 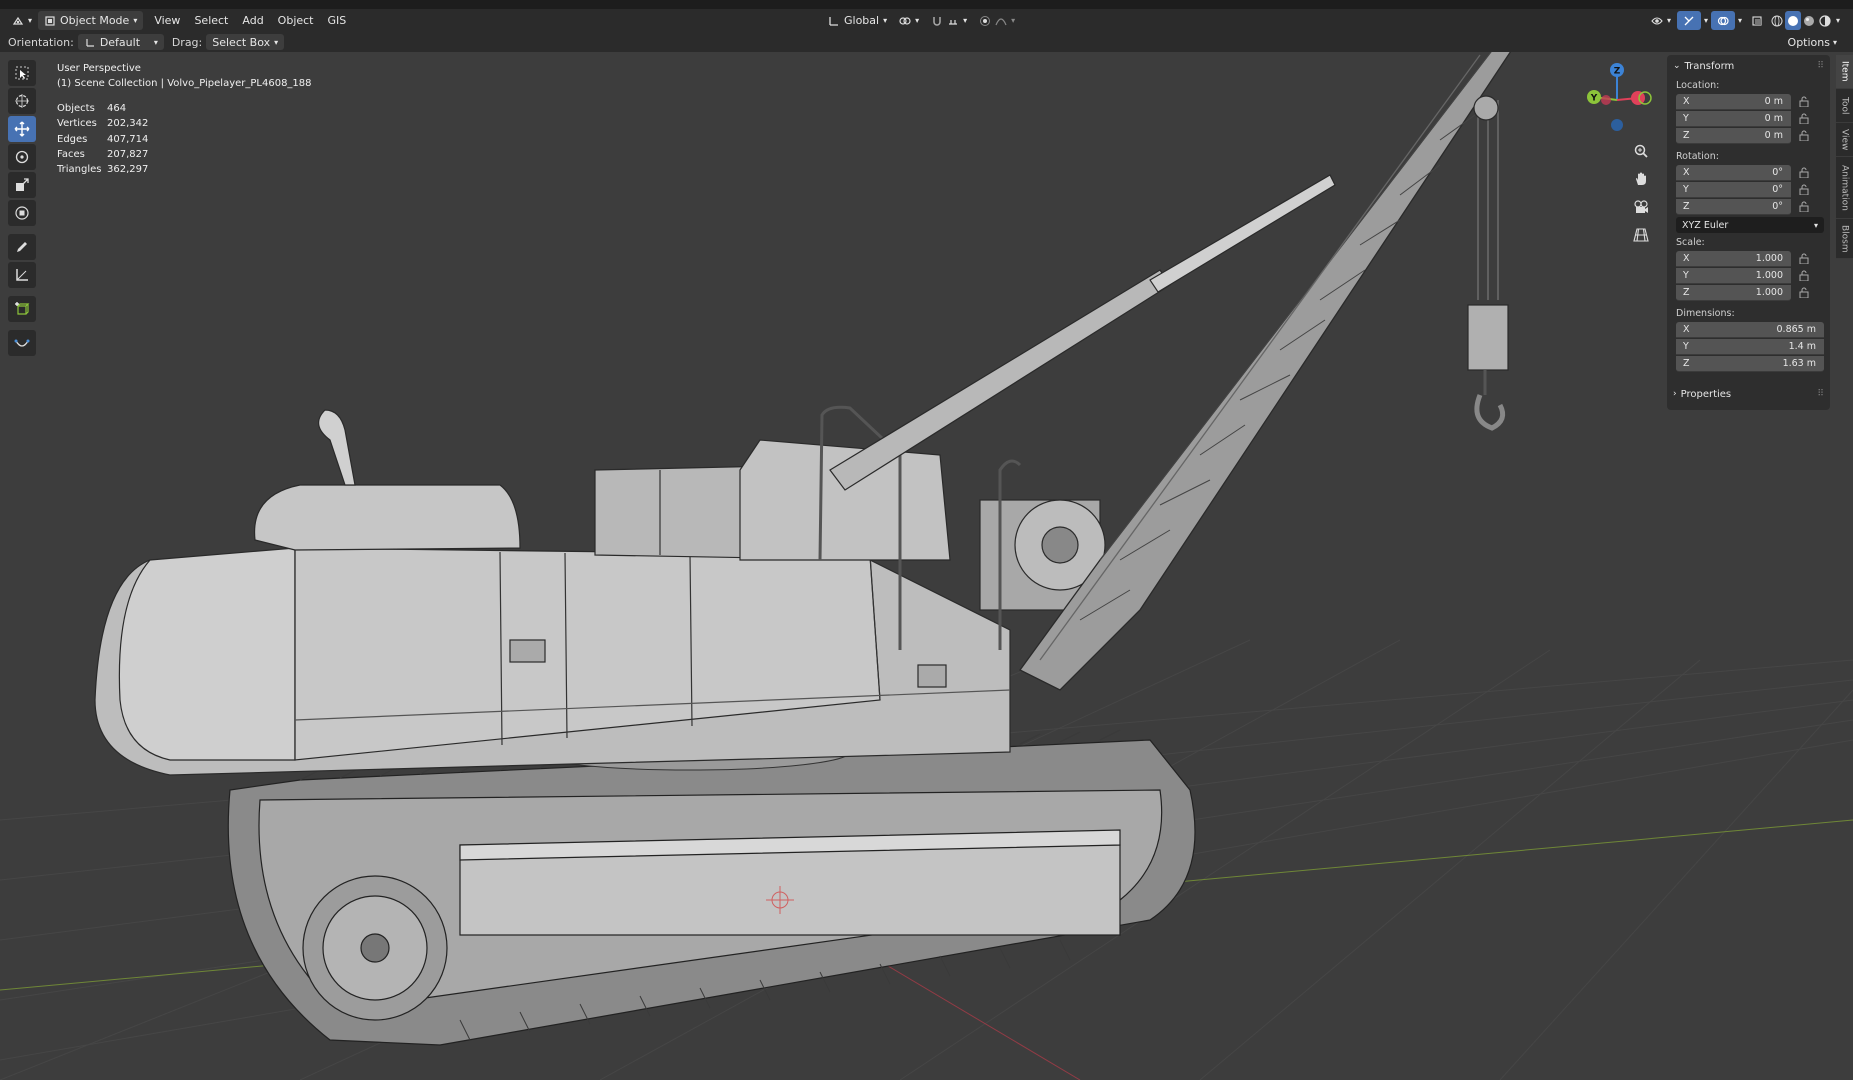 I want to click on orientation-value: Default, so click(x=120, y=42).